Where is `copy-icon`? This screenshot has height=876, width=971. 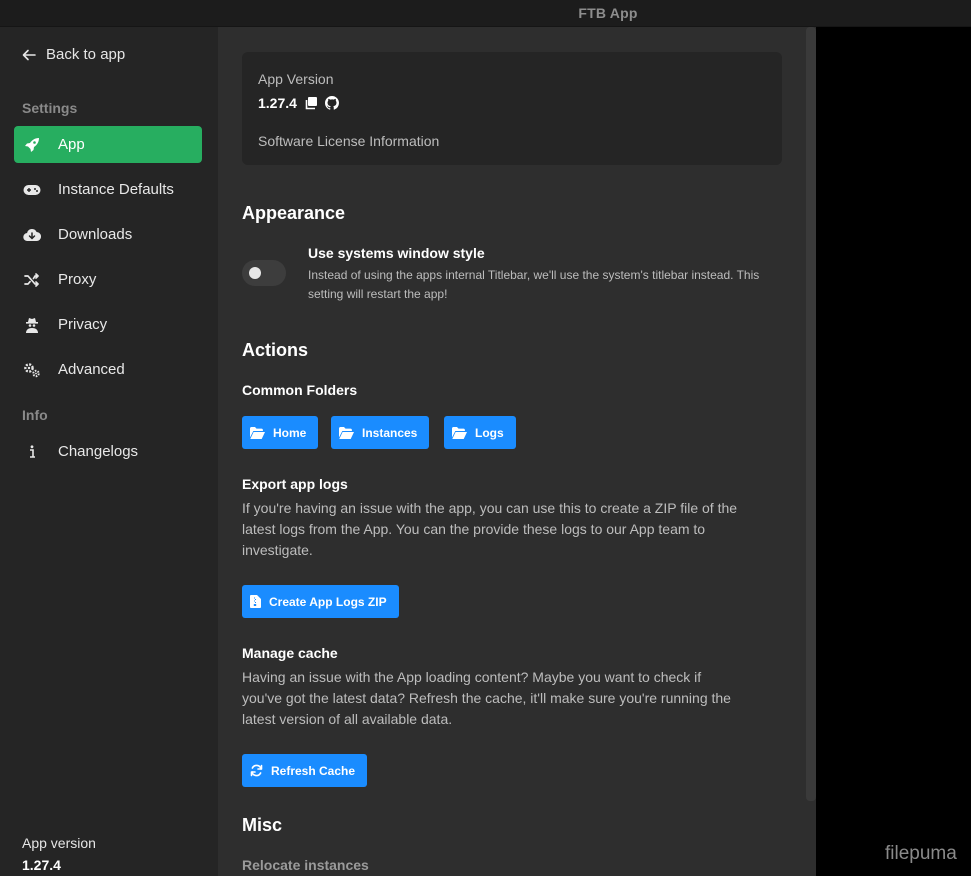
copy-icon is located at coordinates (311, 103).